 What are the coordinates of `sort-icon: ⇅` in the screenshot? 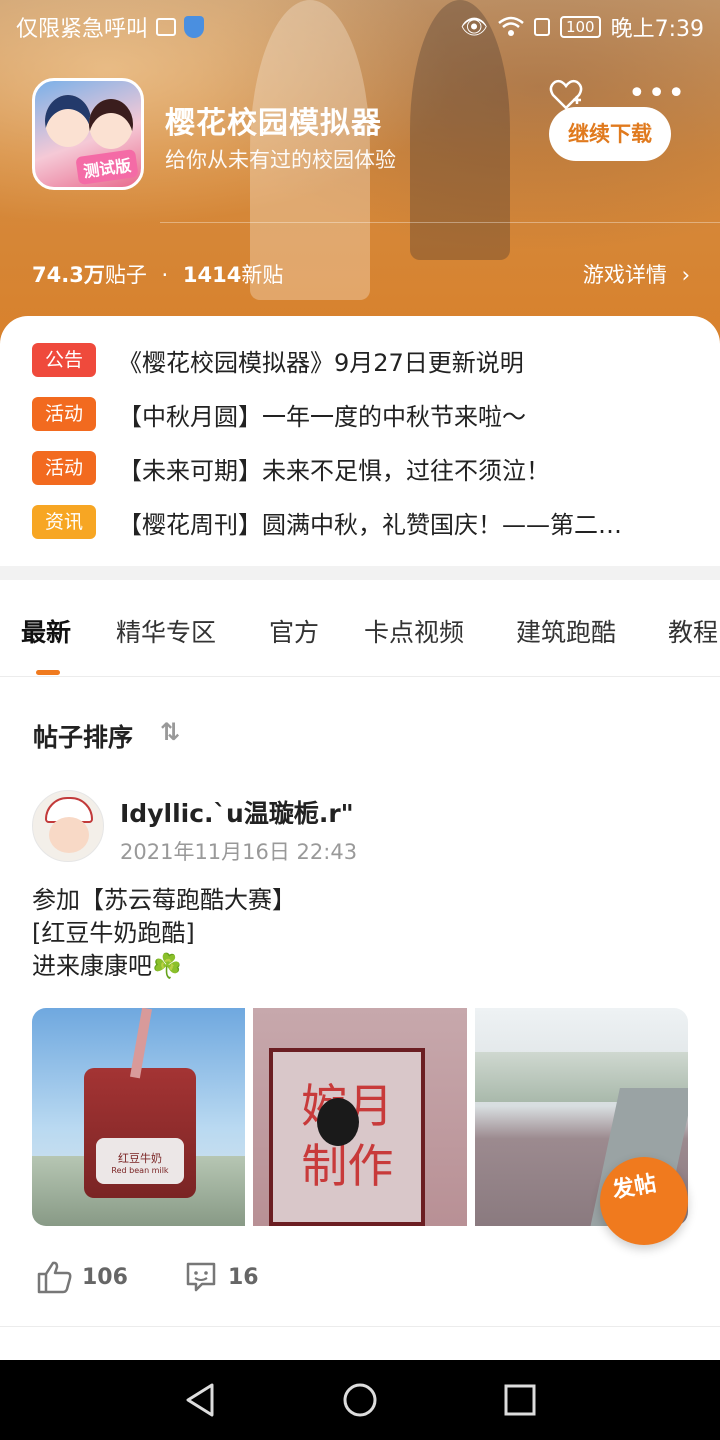 It's located at (170, 732).